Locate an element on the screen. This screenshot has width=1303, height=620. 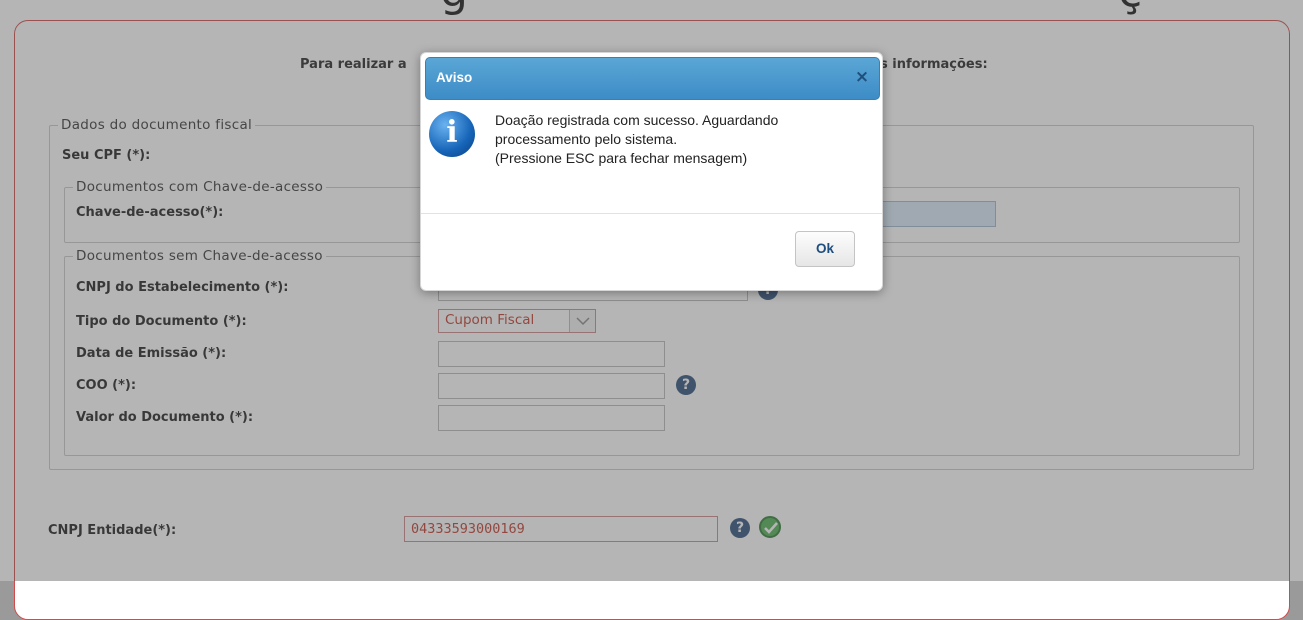
info-icon: i is located at coordinates (452, 134).